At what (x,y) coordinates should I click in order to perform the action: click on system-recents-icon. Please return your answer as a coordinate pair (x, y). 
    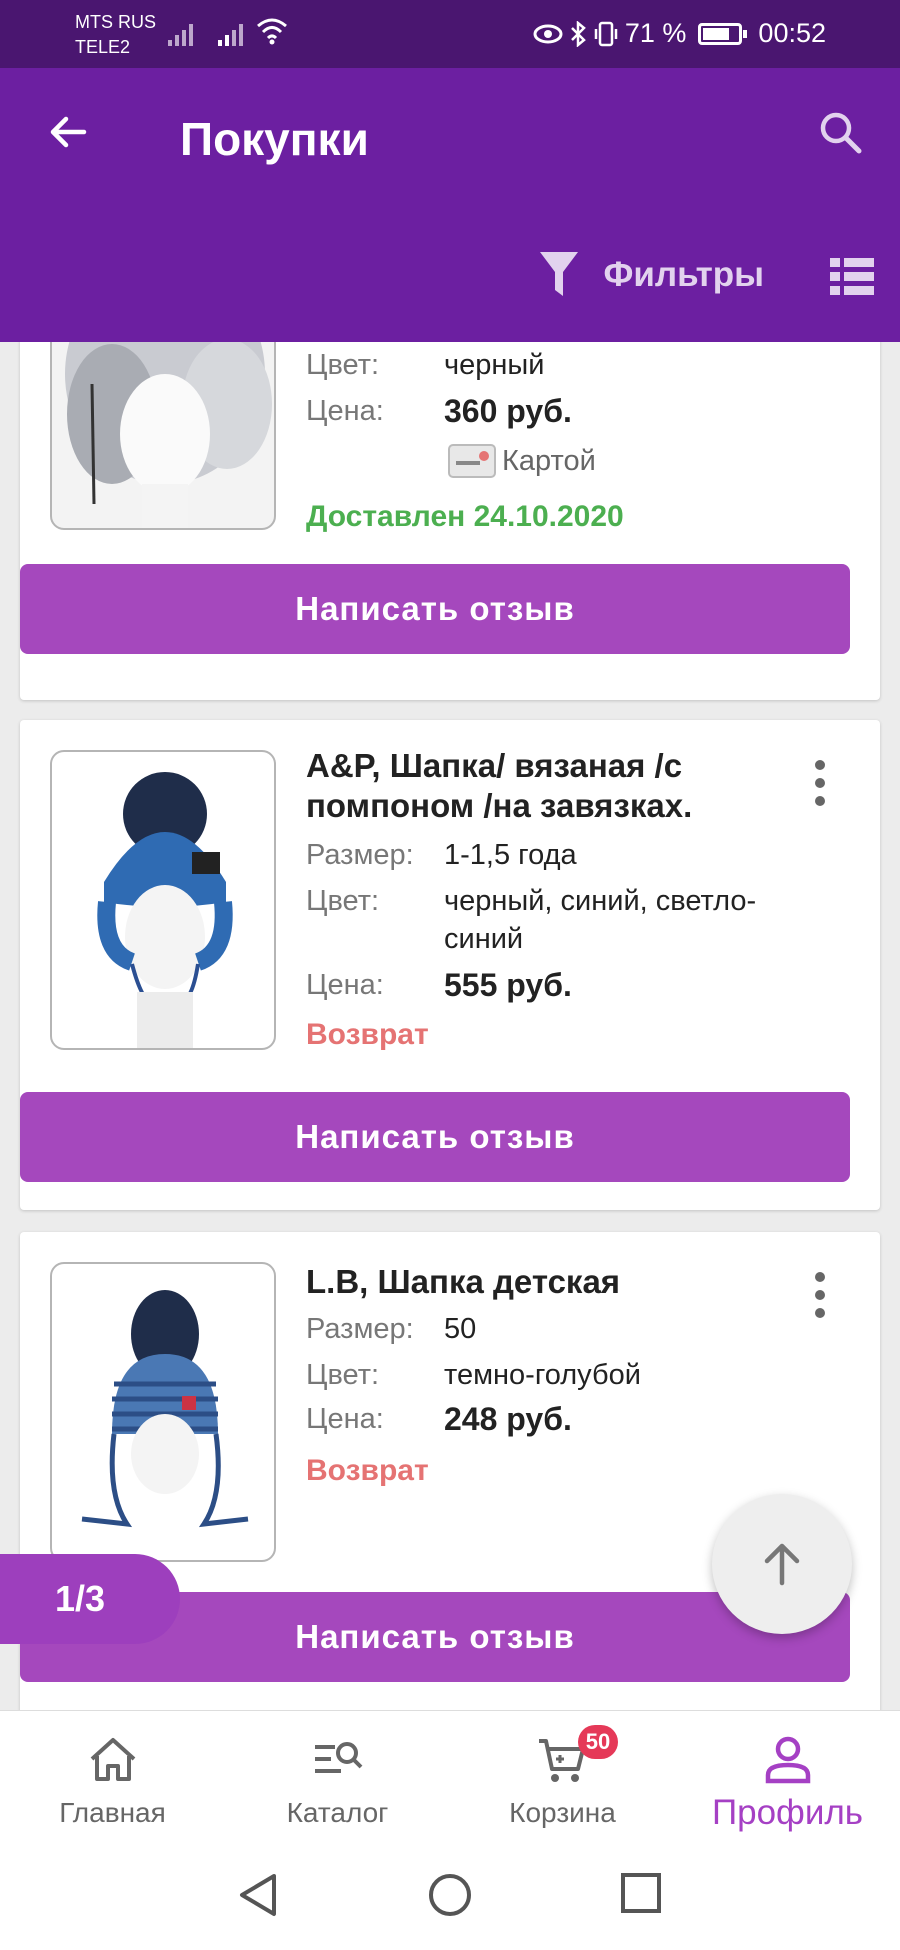
    Looking at the image, I should click on (641, 1893).